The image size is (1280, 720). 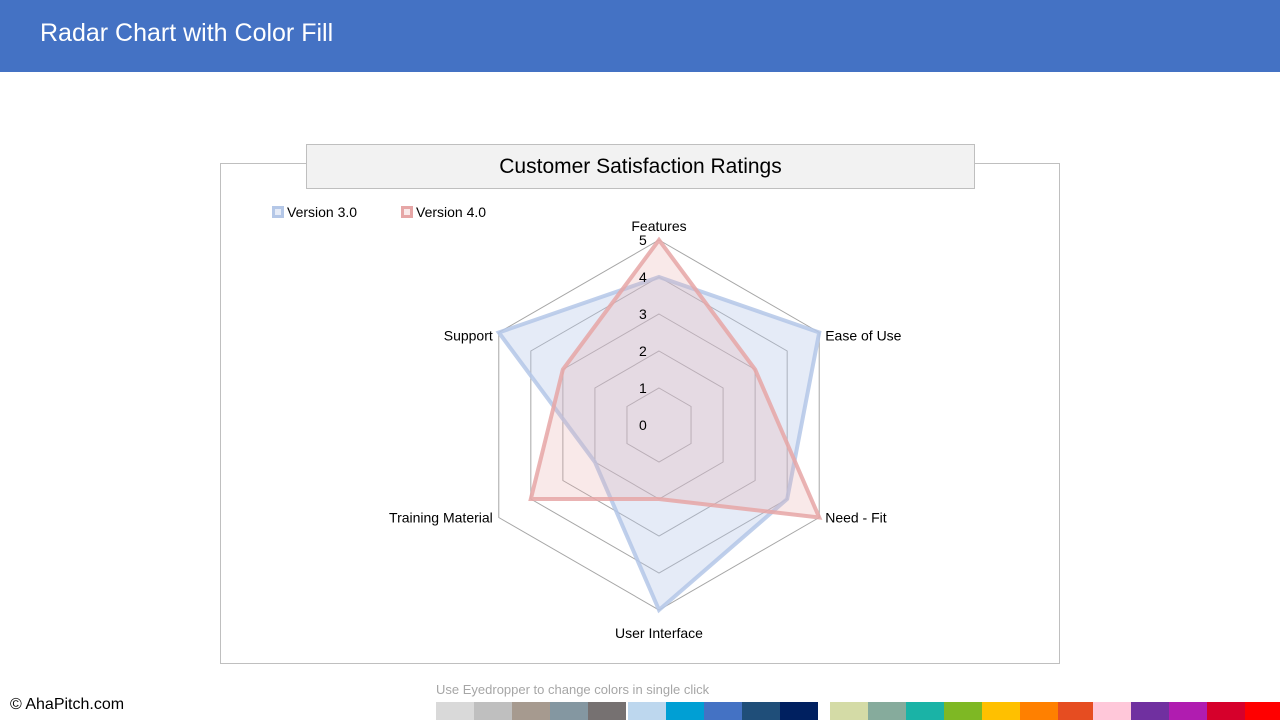 I want to click on palette-group-warm, so click(x=963, y=711).